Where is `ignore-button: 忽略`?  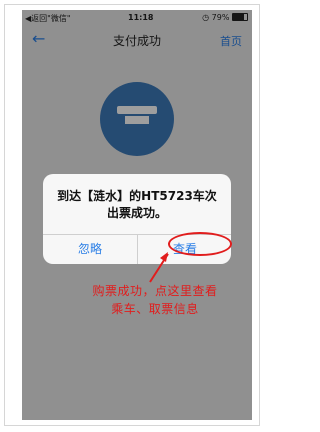 ignore-button: 忽略 is located at coordinates (90, 249).